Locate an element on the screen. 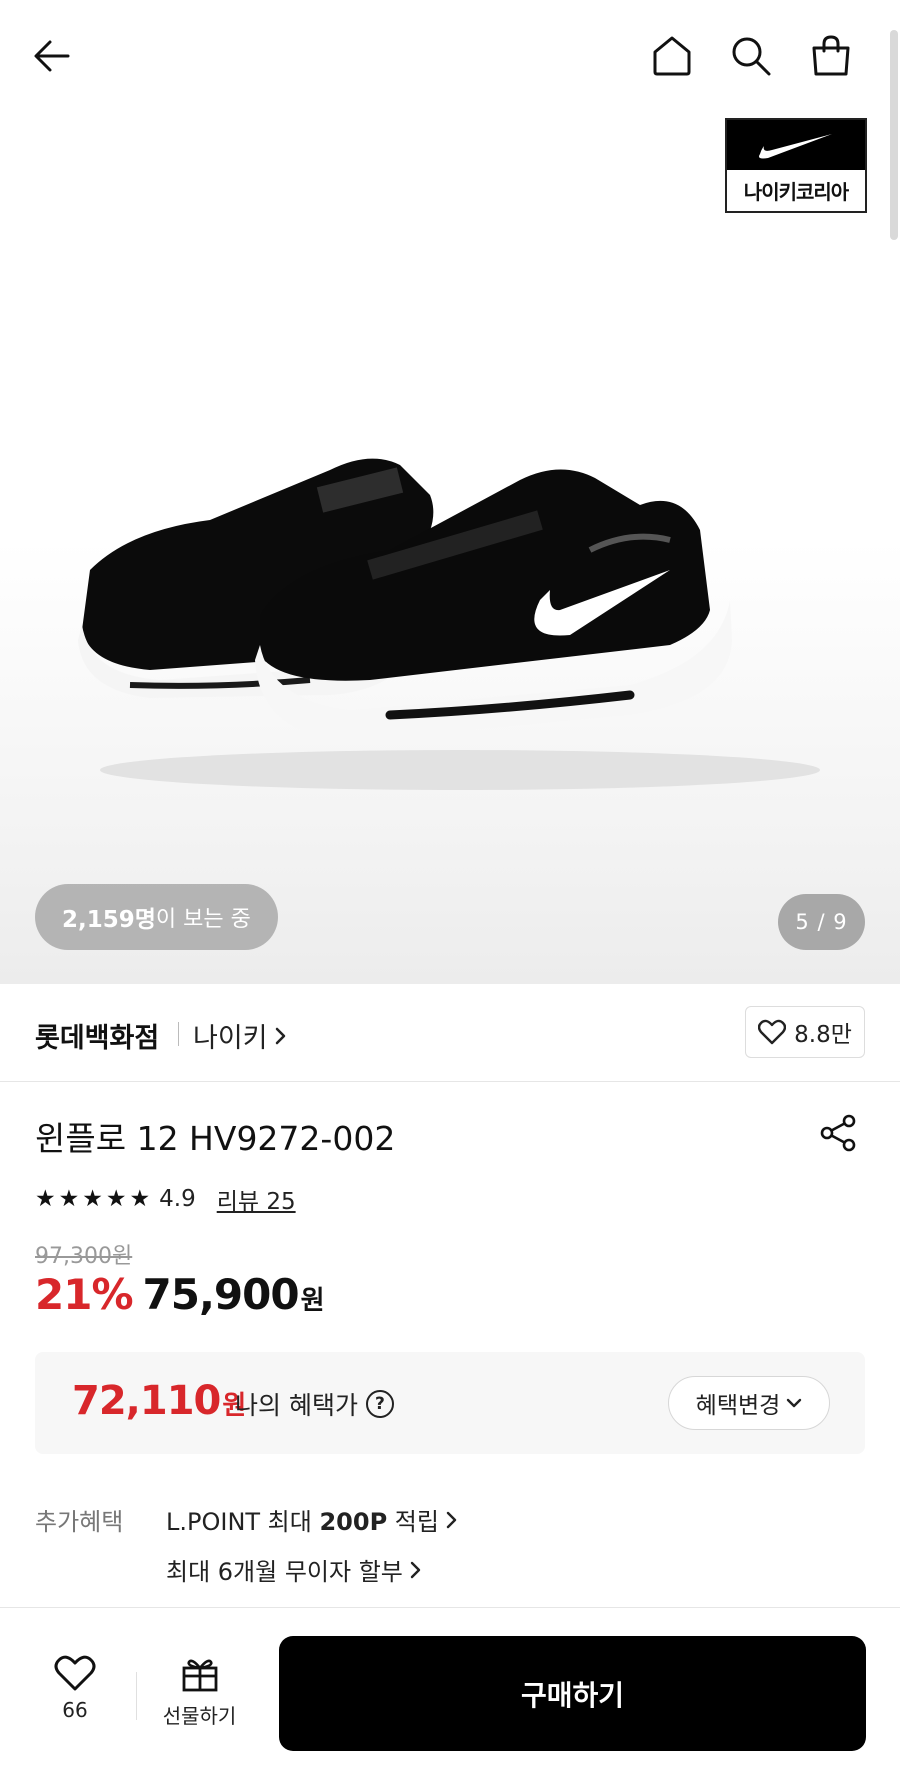  bar-divider is located at coordinates (136, 1696).